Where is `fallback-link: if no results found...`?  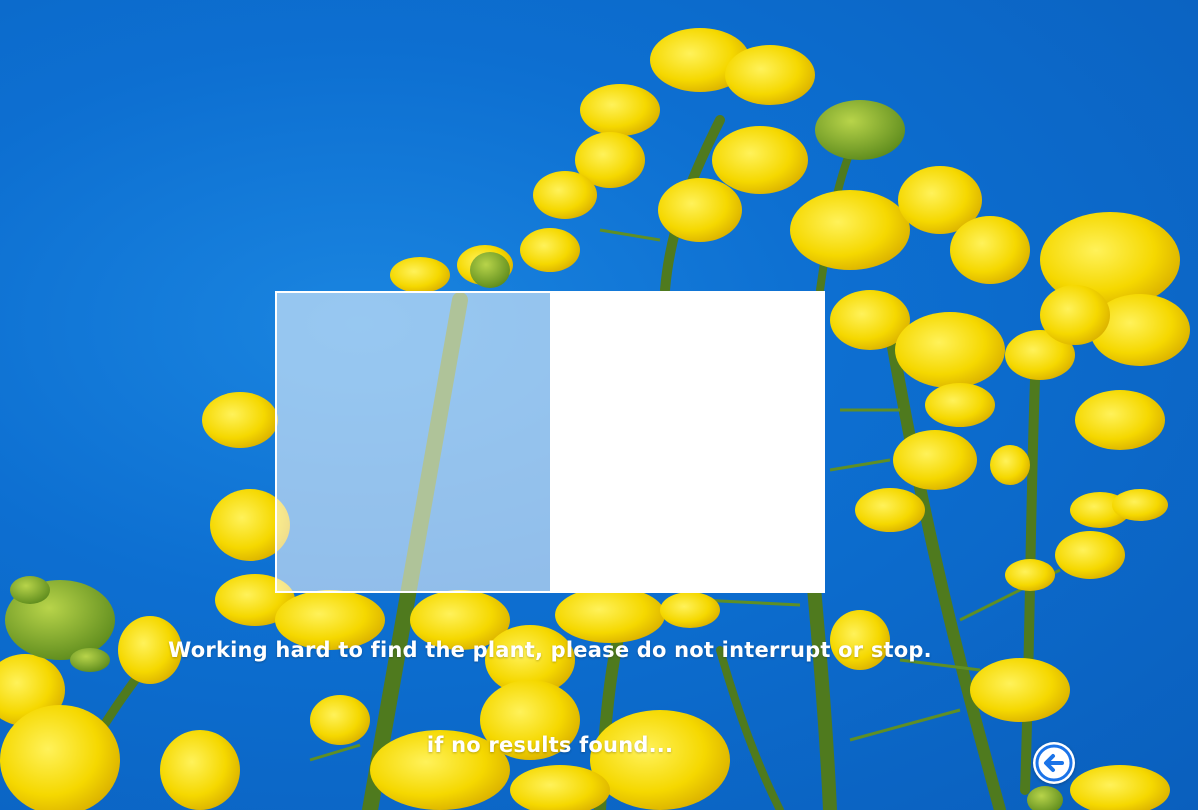
fallback-link: if no results found... is located at coordinates (550, 745).